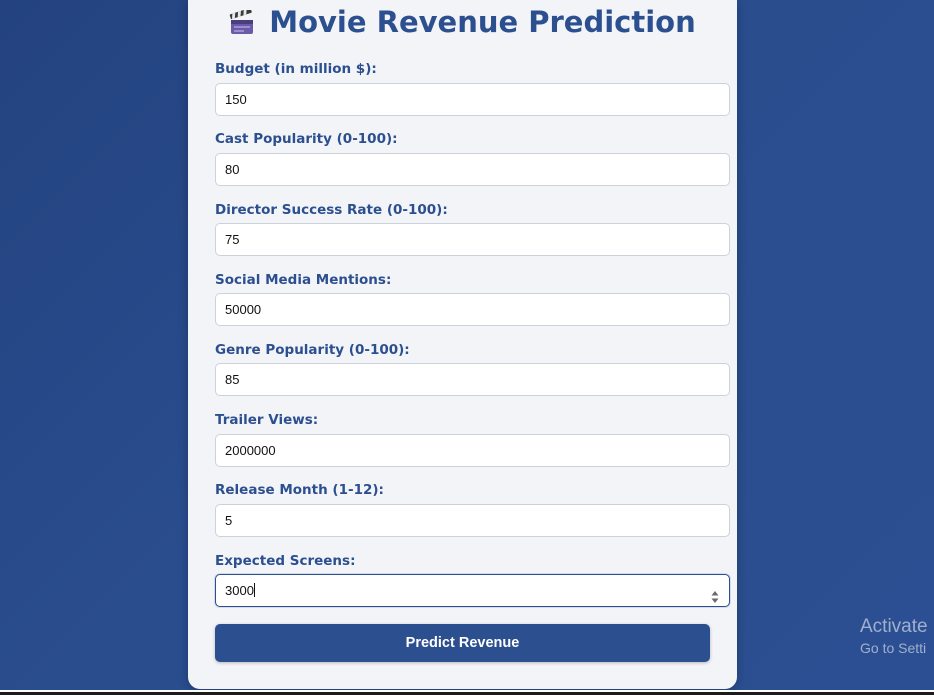 This screenshot has height=695, width=934. What do you see at coordinates (472, 450) in the screenshot?
I see `trailer-views-input: 2000000` at bounding box center [472, 450].